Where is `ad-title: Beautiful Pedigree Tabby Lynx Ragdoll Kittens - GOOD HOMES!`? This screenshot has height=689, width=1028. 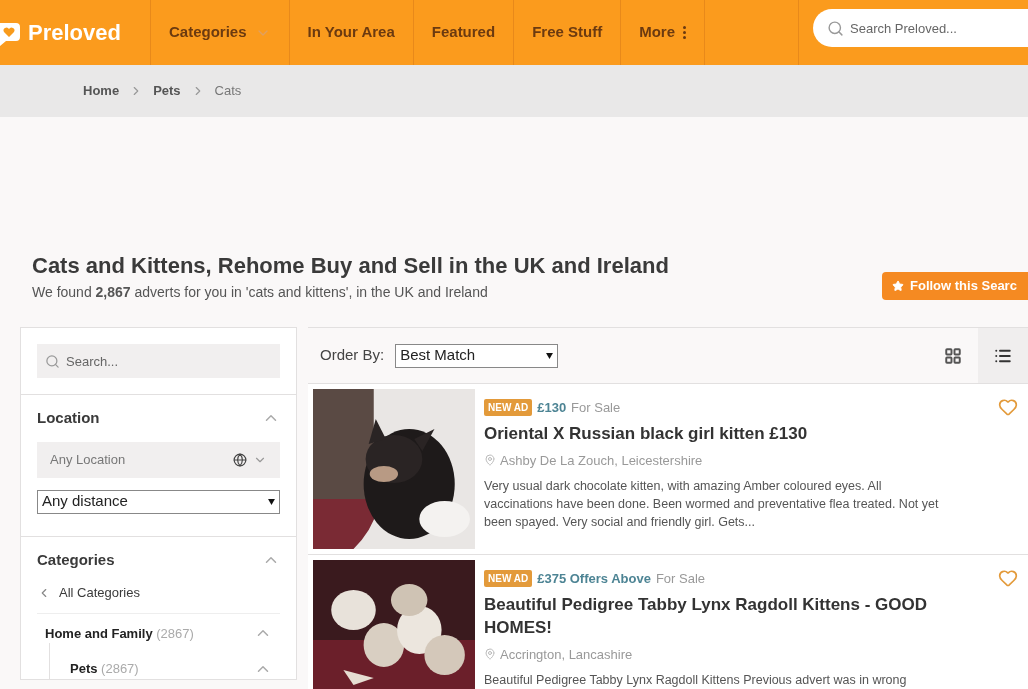 ad-title: Beautiful Pedigree Tabby Lynx Ragdoll Kittens - GOOD HOMES! is located at coordinates (736, 615).